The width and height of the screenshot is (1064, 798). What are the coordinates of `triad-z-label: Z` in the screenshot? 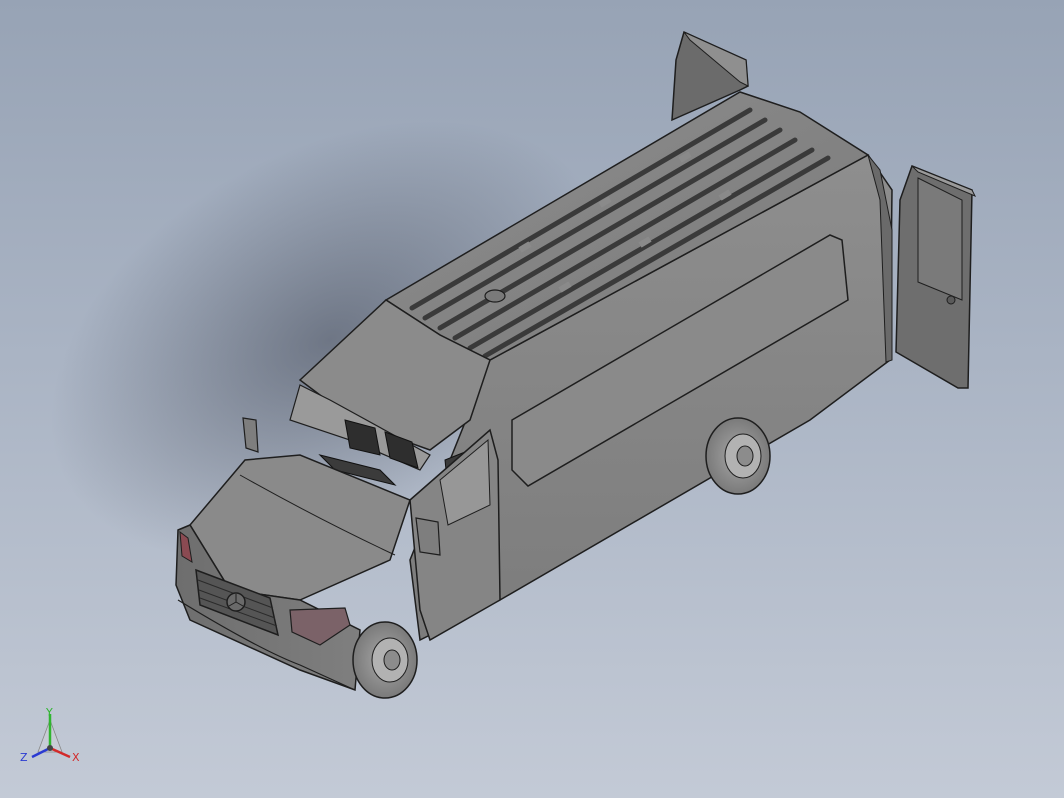 It's located at (24, 757).